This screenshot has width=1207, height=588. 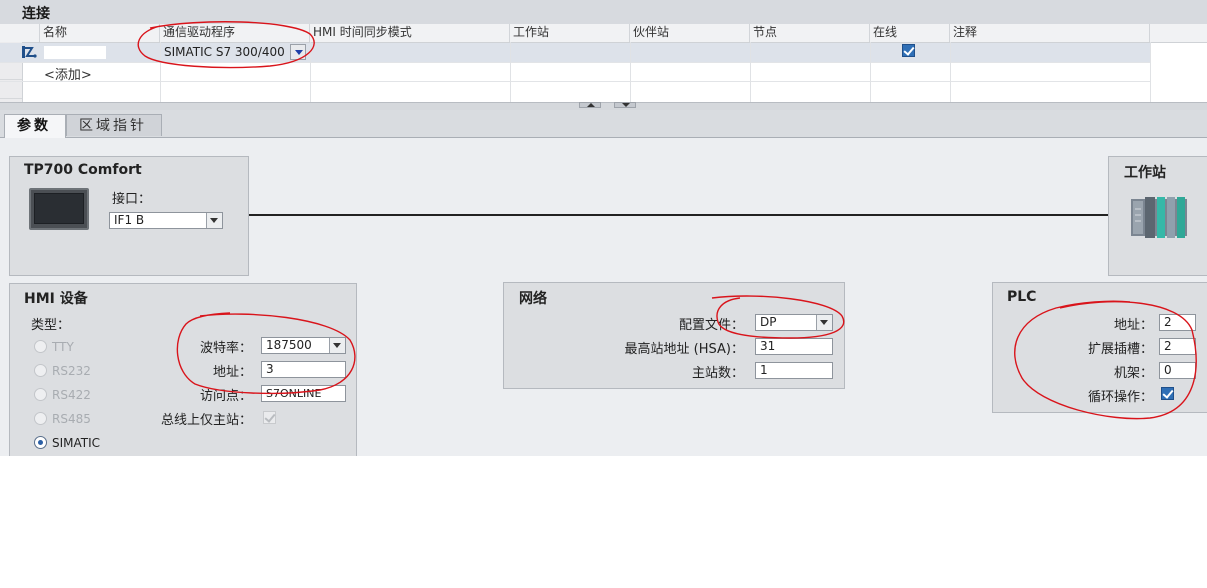 I want to click on plc-rack-input: 0, so click(x=1177, y=370).